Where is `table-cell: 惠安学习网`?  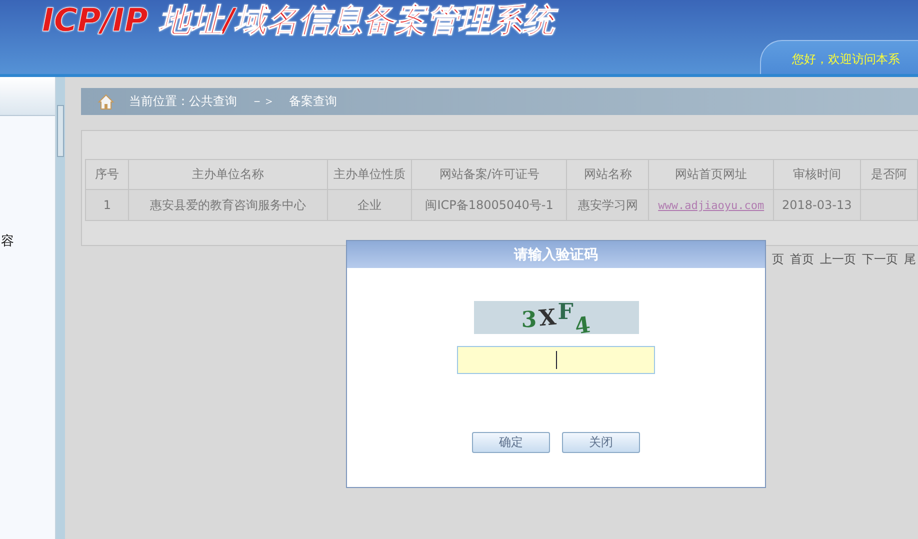 table-cell: 惠安学习网 is located at coordinates (608, 205).